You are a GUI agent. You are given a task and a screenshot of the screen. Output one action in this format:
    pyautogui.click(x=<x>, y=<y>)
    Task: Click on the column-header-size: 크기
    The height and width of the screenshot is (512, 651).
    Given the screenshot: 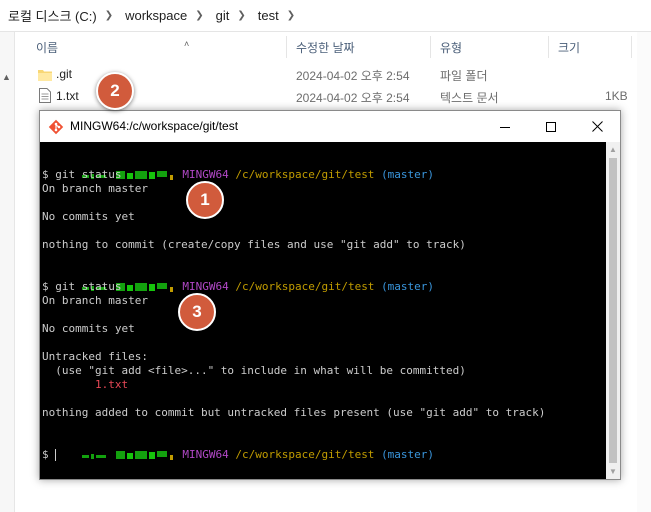 What is the action you would take?
    pyautogui.click(x=569, y=47)
    